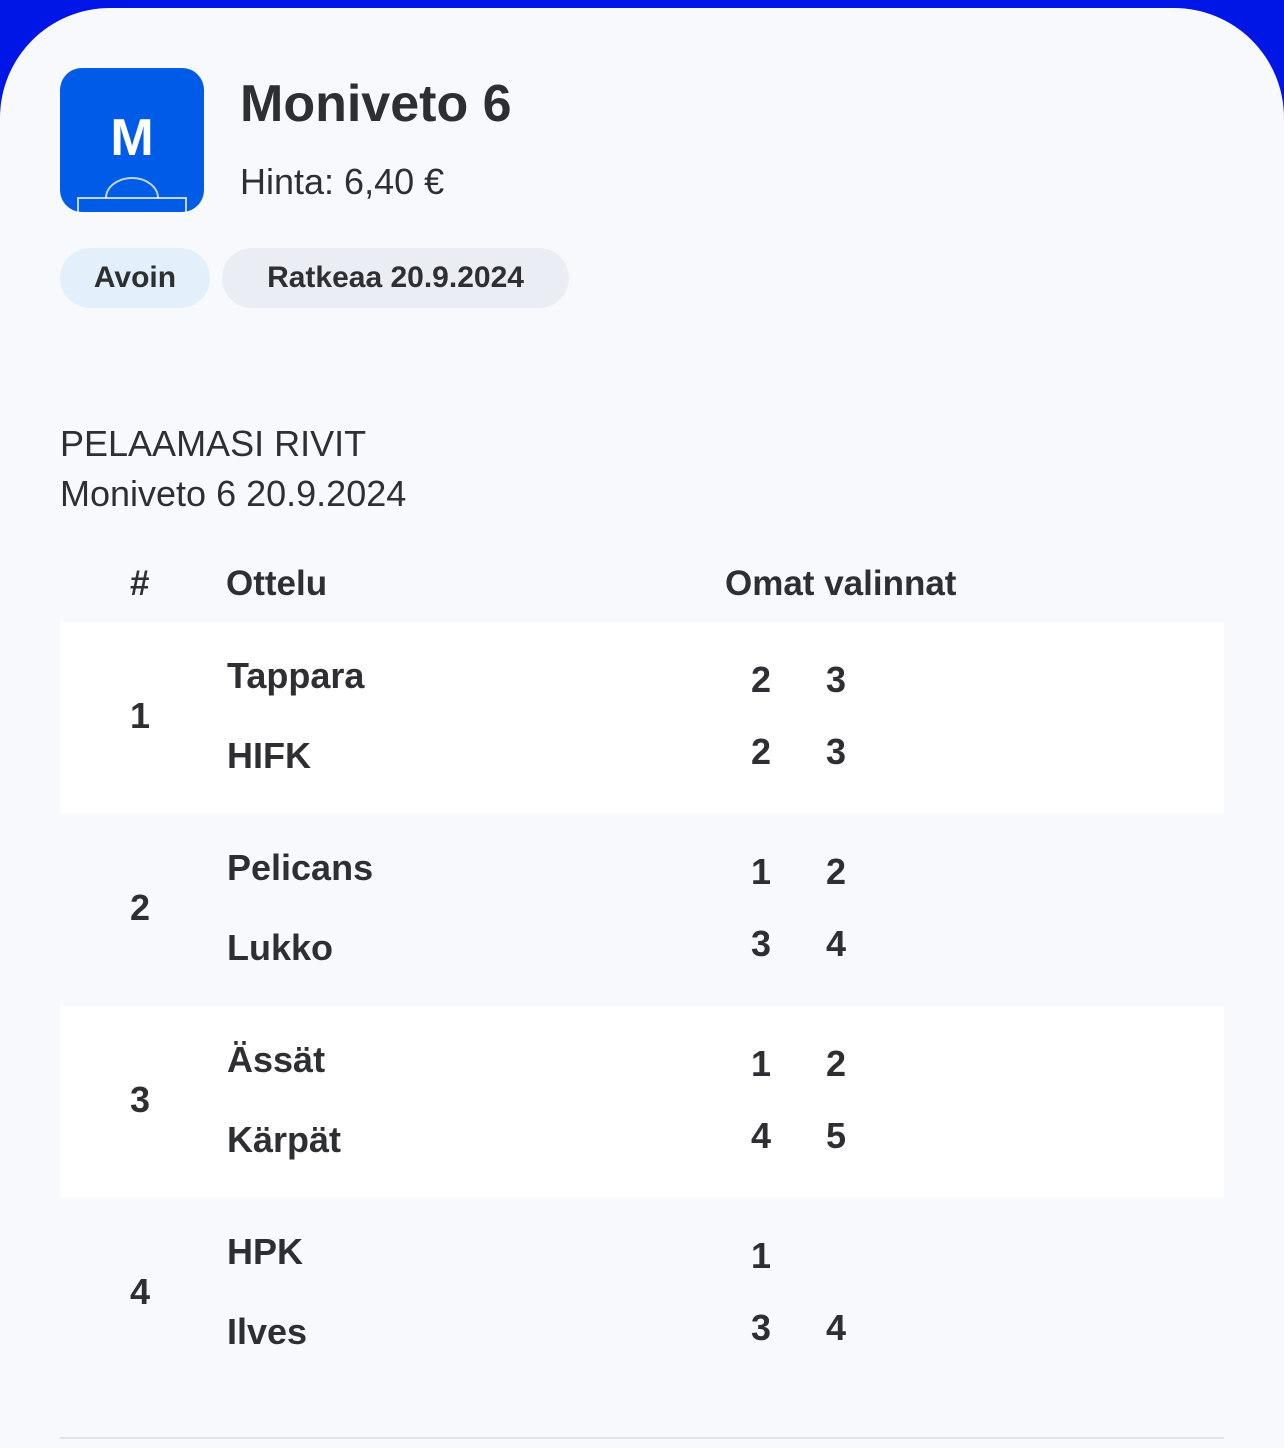  What do you see at coordinates (642, 1102) in the screenshot?
I see `table-row: 3 Ässät 1 2 Kärpät 4 5` at bounding box center [642, 1102].